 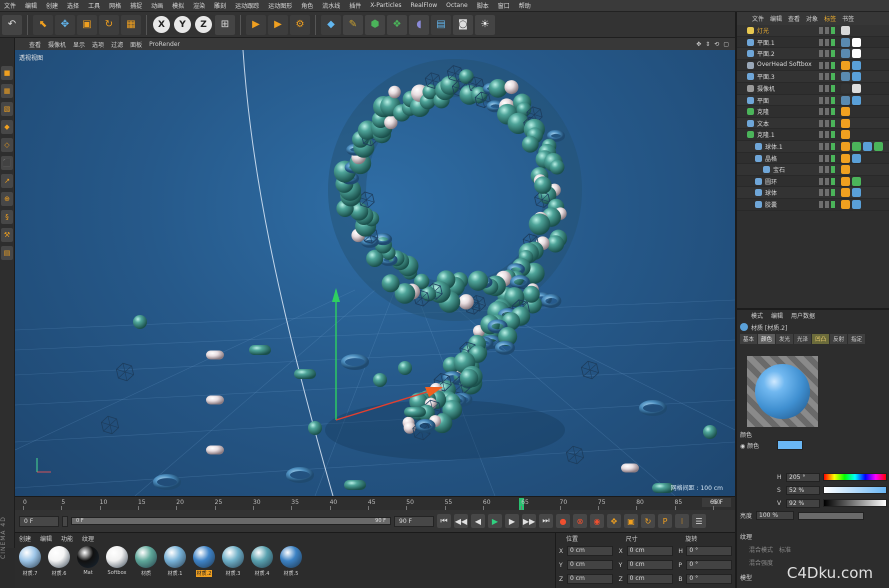 I want to click on menu-item: Octane, so click(x=457, y=5).